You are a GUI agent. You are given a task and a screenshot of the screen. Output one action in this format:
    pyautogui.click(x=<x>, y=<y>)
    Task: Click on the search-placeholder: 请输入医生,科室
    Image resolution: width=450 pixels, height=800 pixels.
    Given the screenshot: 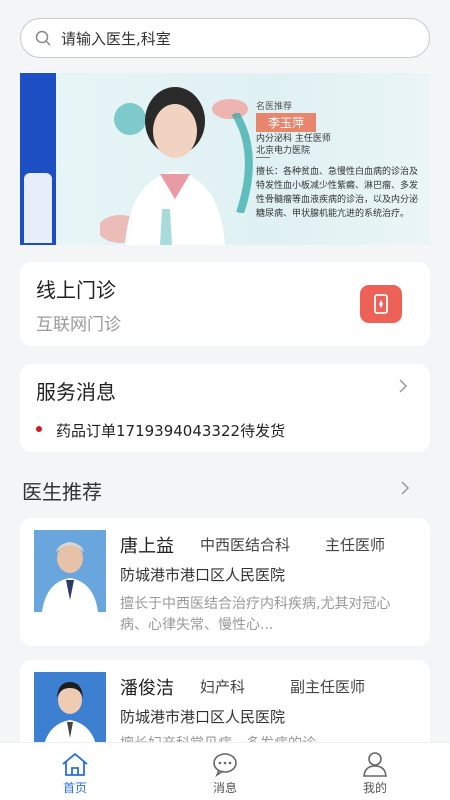 What is the action you would take?
    pyautogui.click(x=116, y=38)
    